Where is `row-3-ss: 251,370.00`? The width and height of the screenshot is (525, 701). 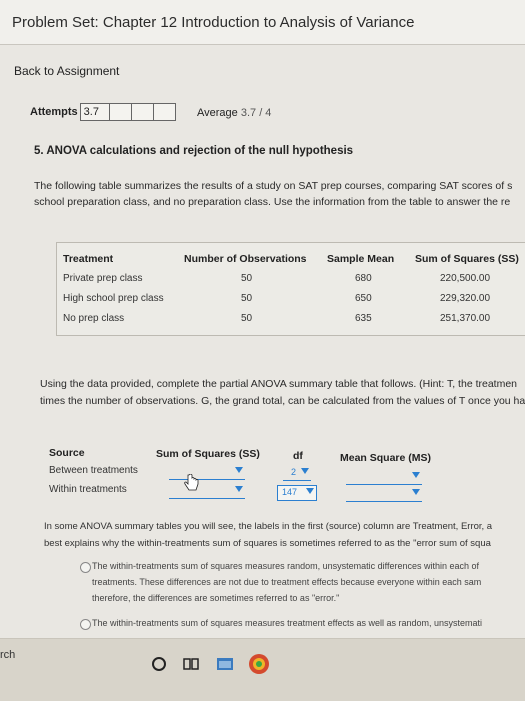
row-3-ss: 251,370.00 is located at coordinates (465, 318).